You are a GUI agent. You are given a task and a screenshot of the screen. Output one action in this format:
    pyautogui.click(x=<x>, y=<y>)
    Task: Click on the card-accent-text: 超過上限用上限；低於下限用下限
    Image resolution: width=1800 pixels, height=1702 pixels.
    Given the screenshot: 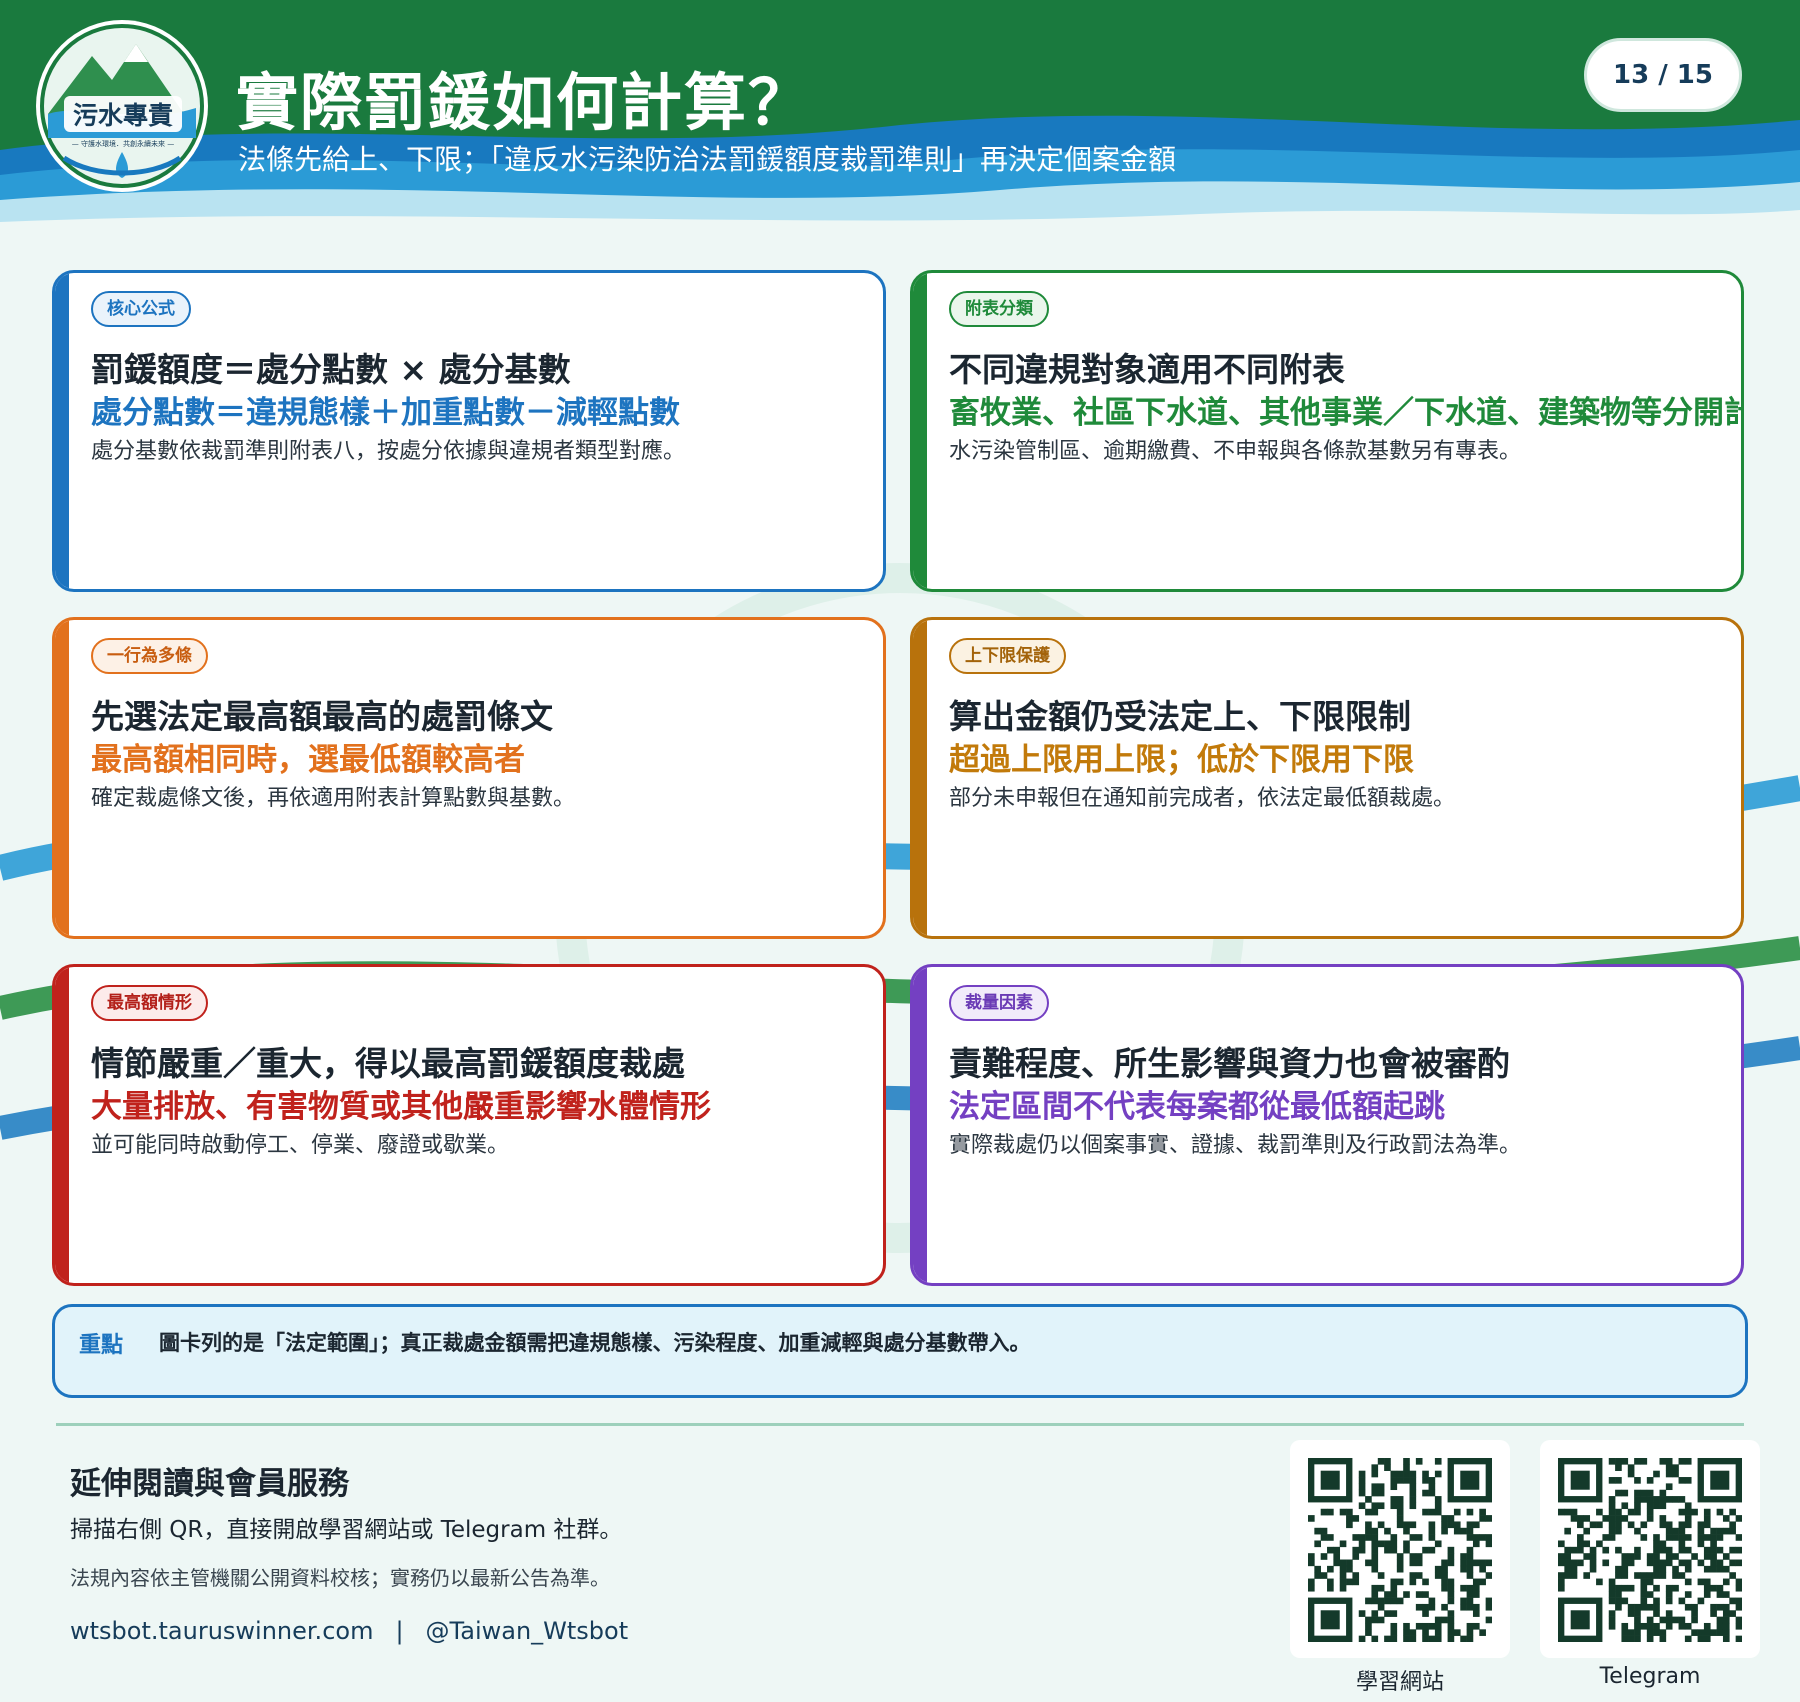 What is the action you would take?
    pyautogui.click(x=1181, y=760)
    